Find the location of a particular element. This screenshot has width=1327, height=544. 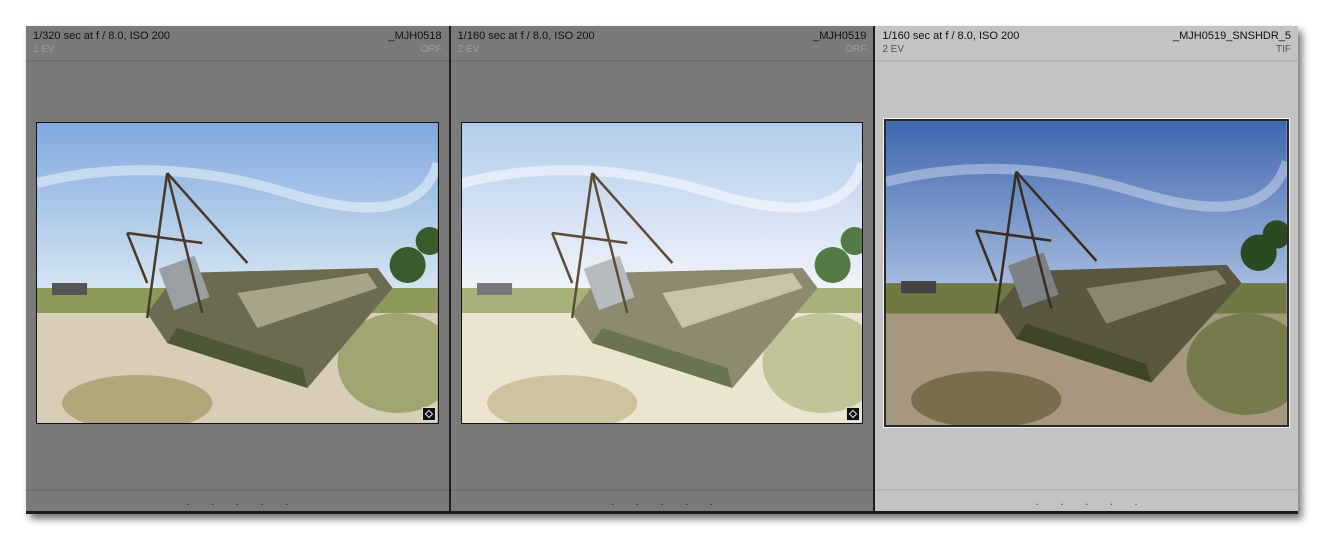

exposure-info: 1/320 sec at f / 8.0, ISO 200 is located at coordinates (101, 36).